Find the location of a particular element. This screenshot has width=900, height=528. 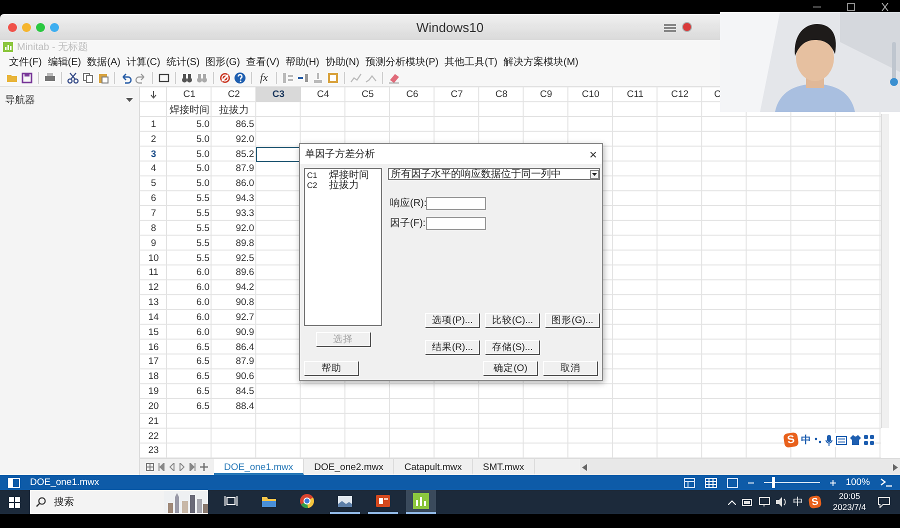

binoculars-icon is located at coordinates (187, 78).